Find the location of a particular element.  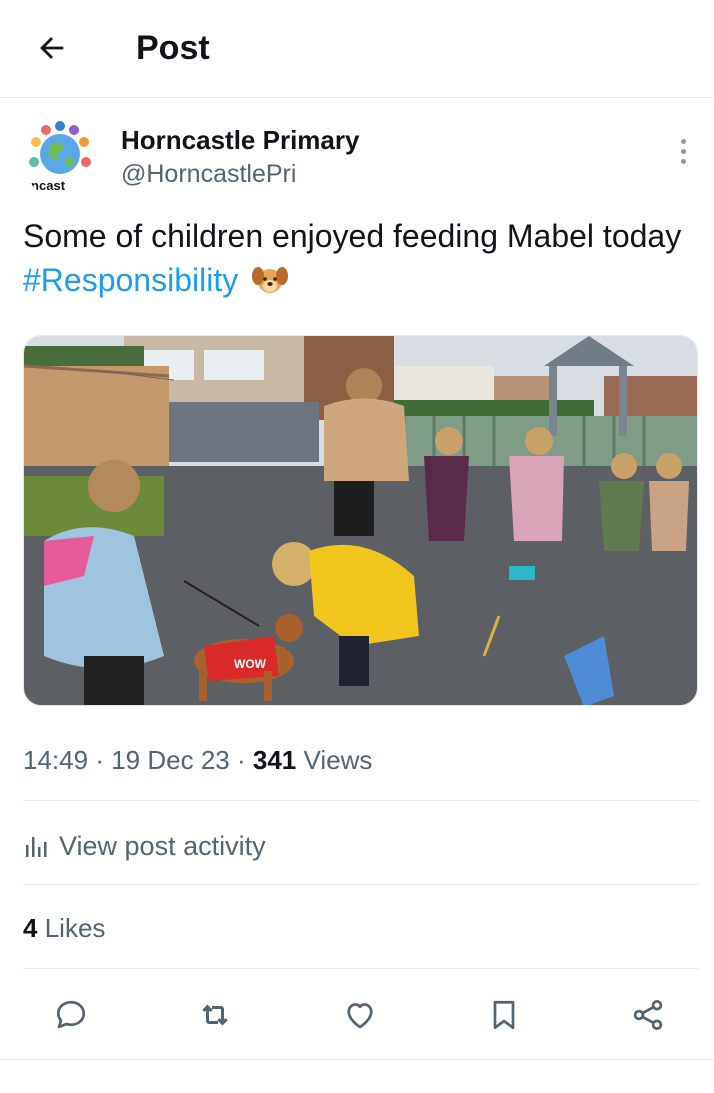

likes-count: 4 is located at coordinates (30, 928).